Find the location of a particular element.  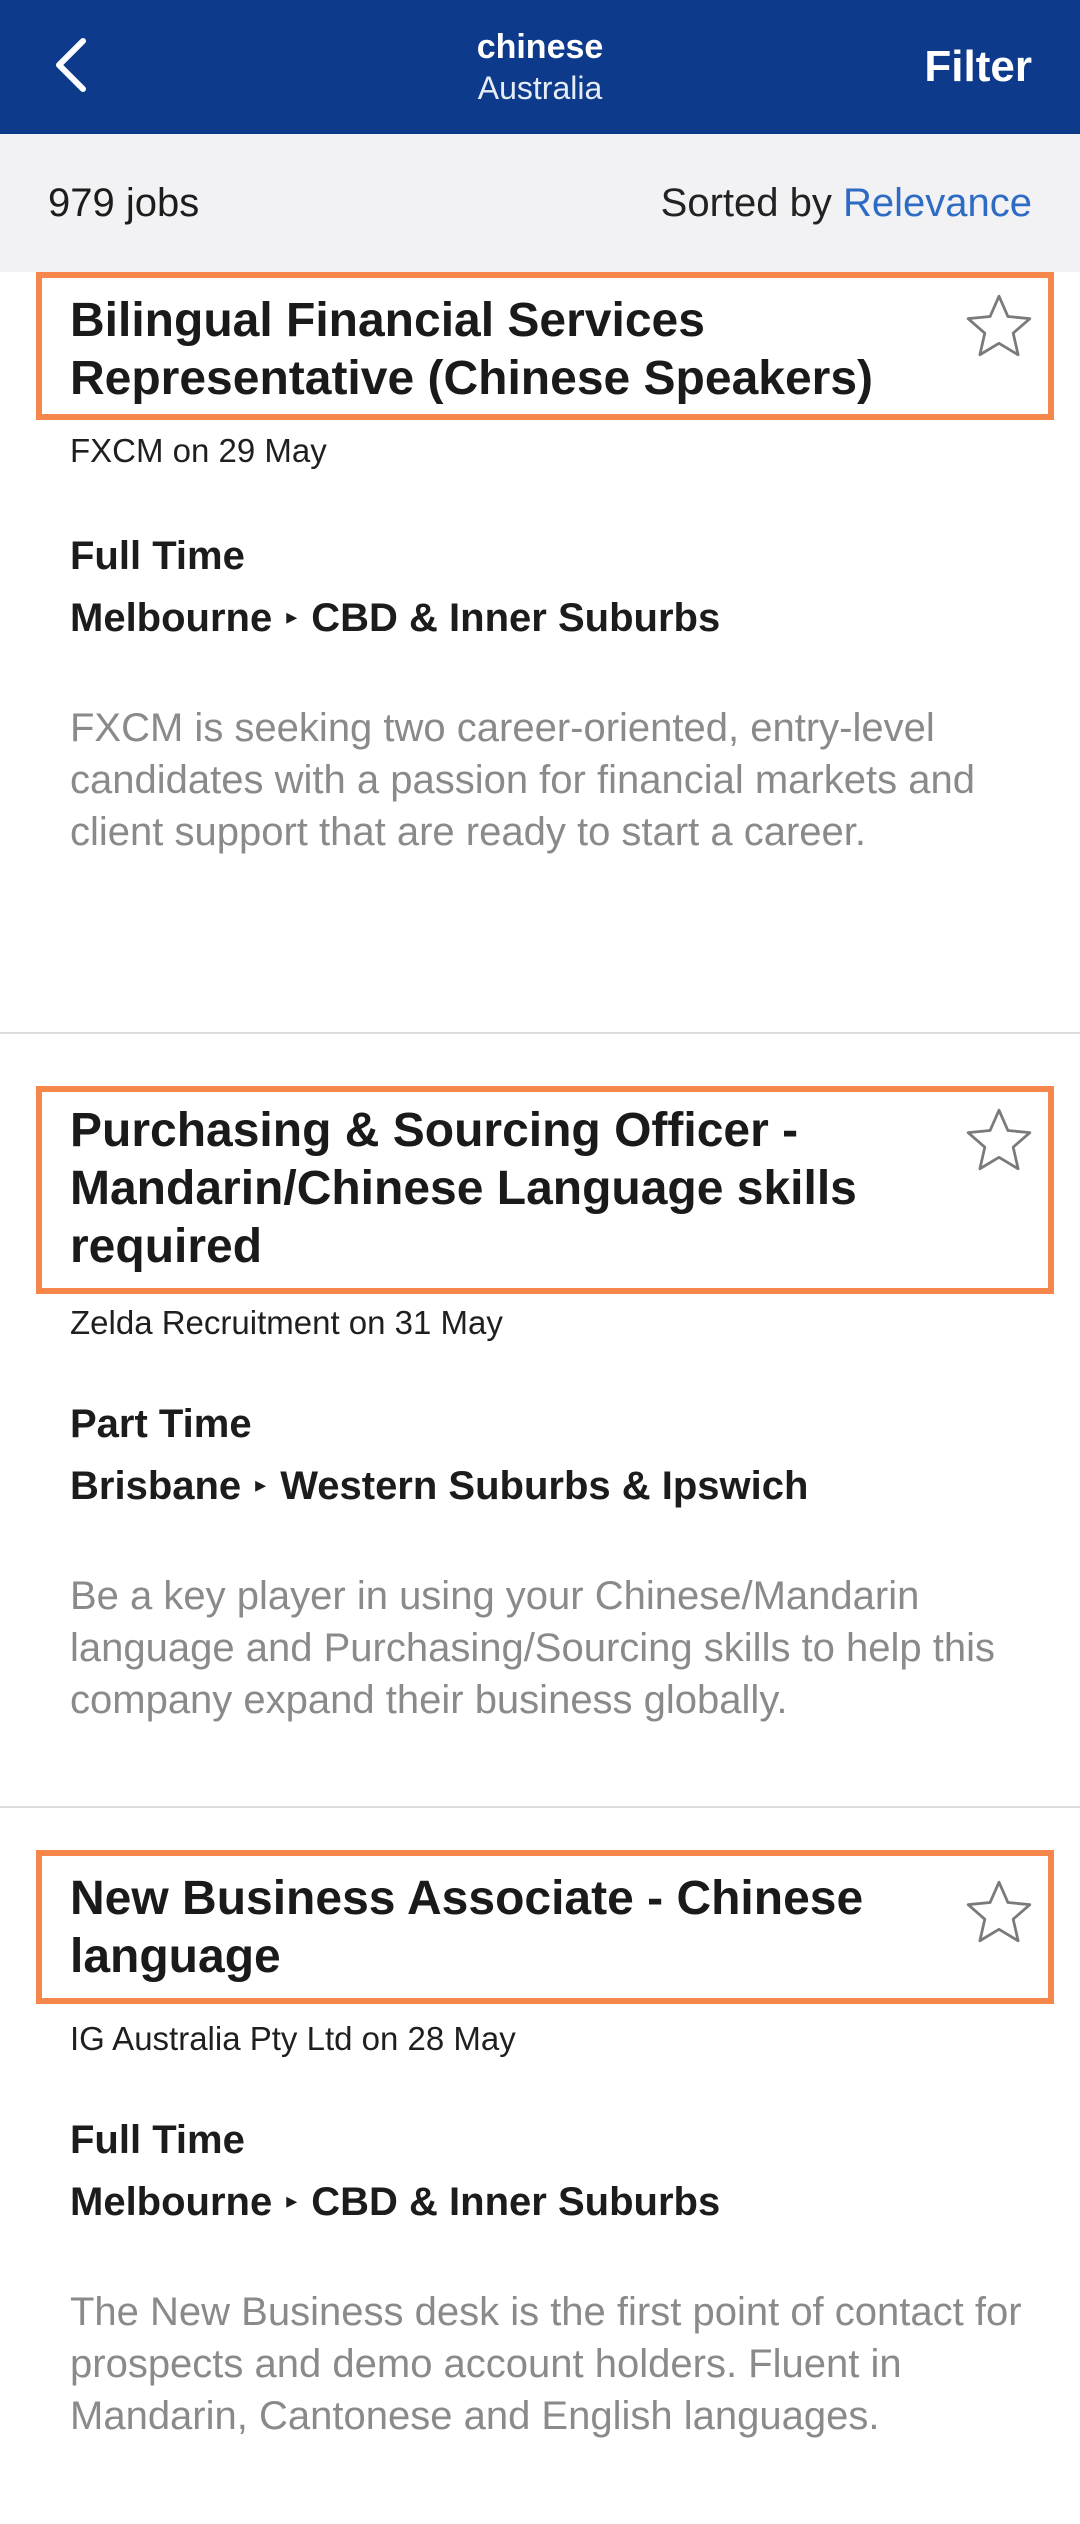

job-company-date: IG Australia Pty Ltd on 28 May is located at coordinates (293, 2038).